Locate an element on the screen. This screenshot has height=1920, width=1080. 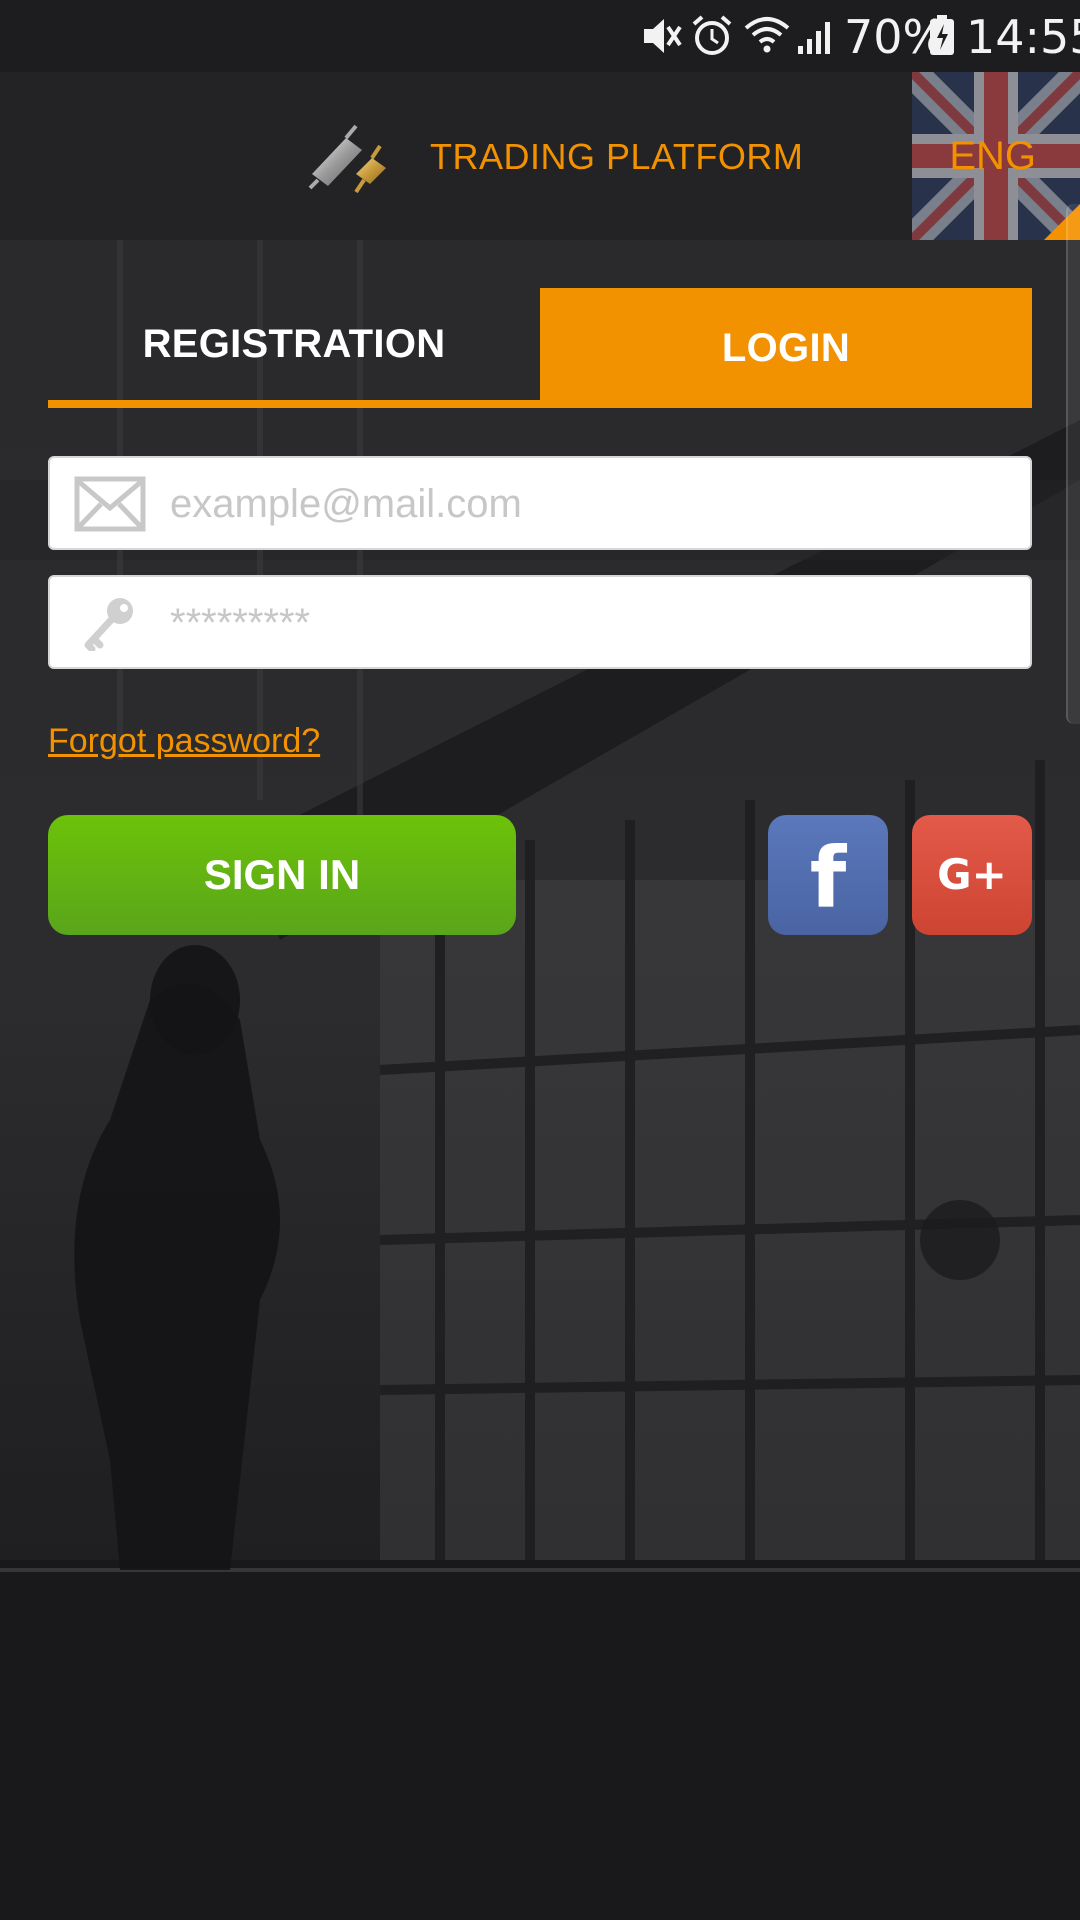
battery-icon is located at coordinates (942, 35).